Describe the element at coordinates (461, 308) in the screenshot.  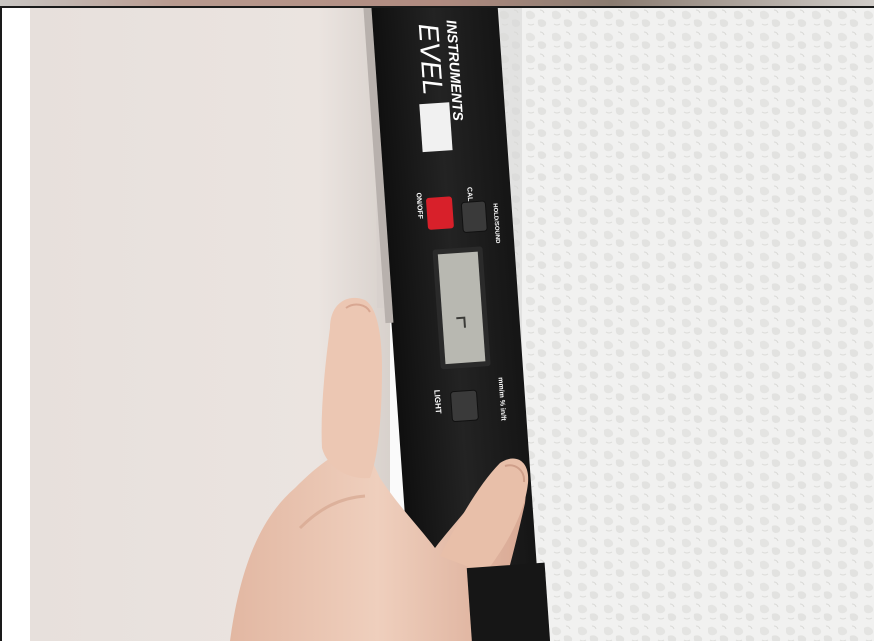
I see `lcd-screen` at that location.